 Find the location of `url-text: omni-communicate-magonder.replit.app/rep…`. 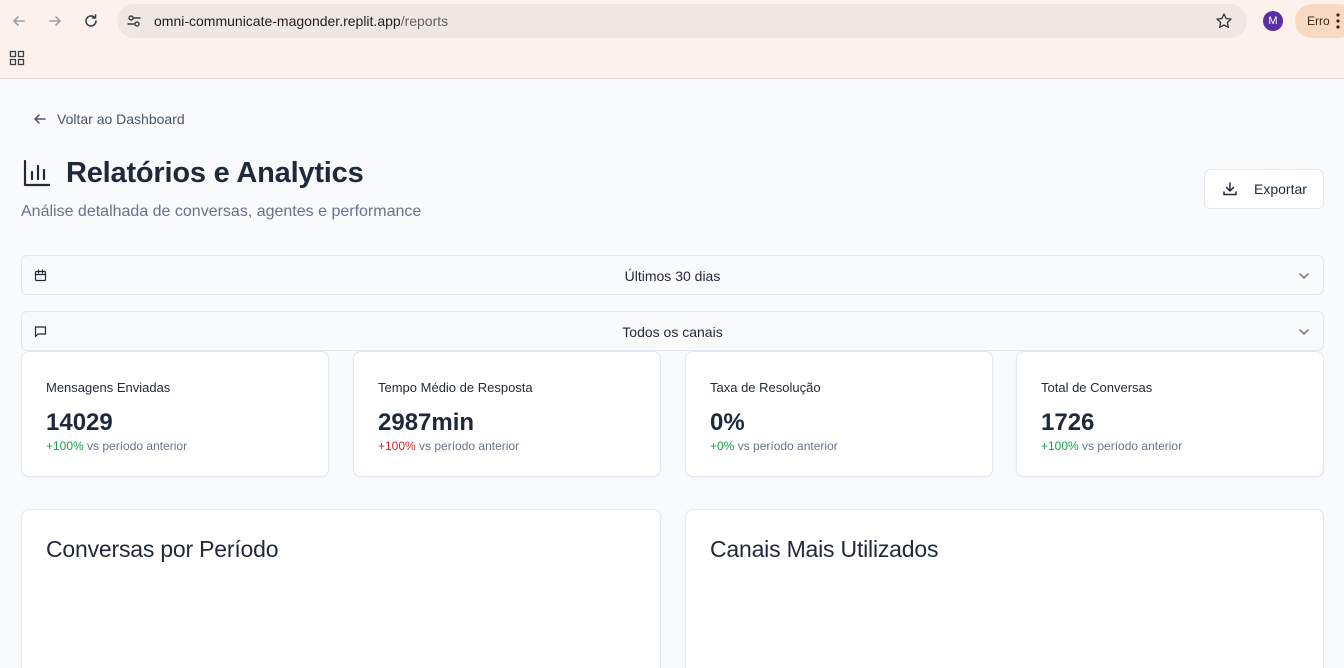

url-text: omni-communicate-magonder.replit.app/rep… is located at coordinates (301, 21).